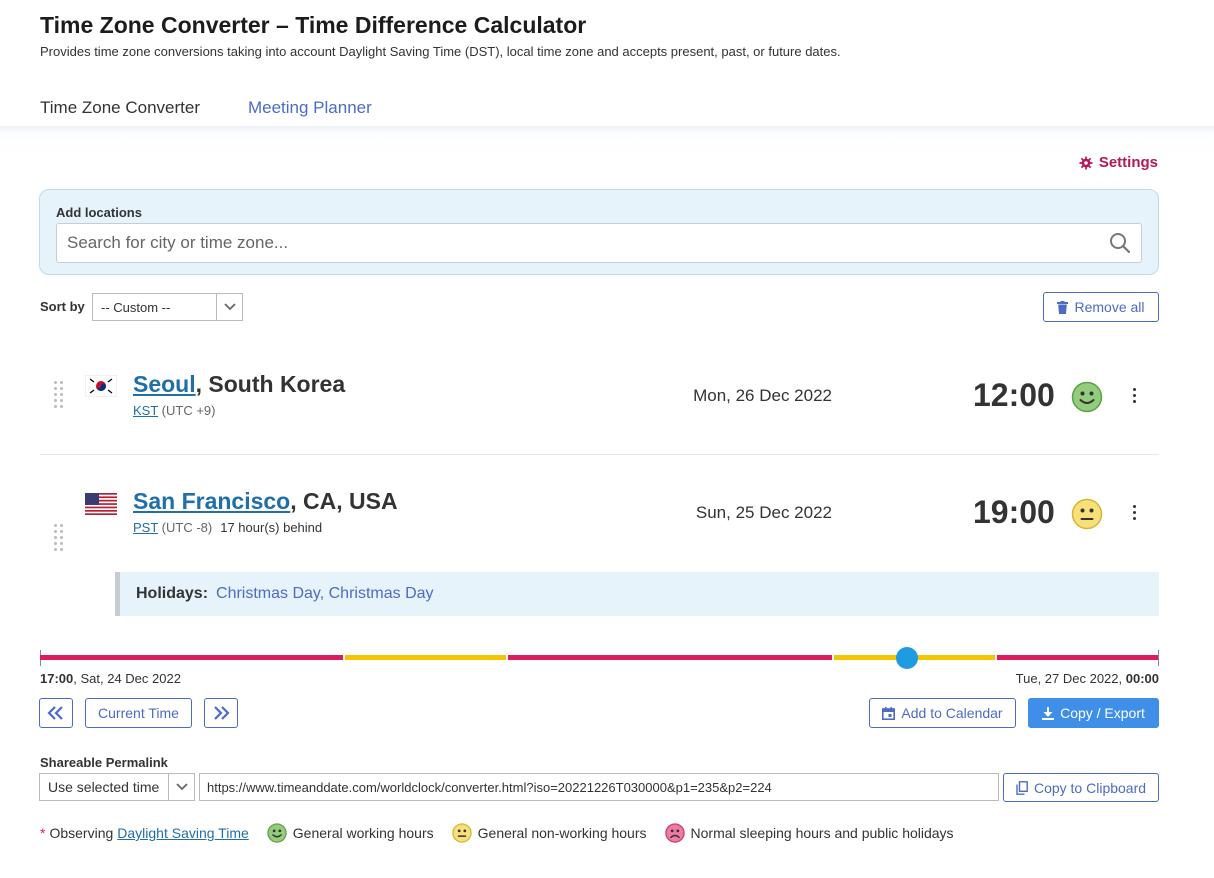 This screenshot has width=1214, height=878. I want to click on permalink-mode-select: Use selected time, so click(117, 787).